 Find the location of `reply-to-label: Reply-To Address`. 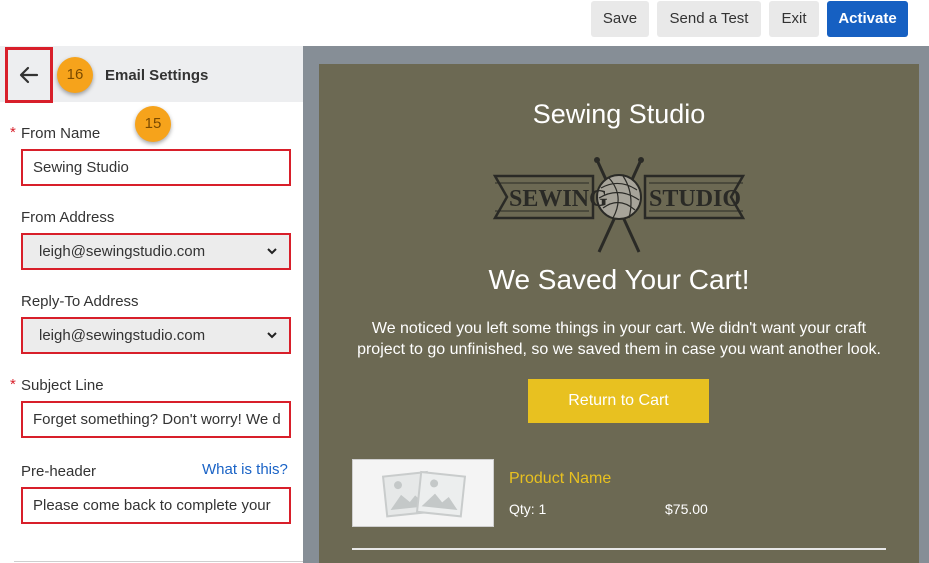

reply-to-label: Reply-To Address is located at coordinates (80, 301).